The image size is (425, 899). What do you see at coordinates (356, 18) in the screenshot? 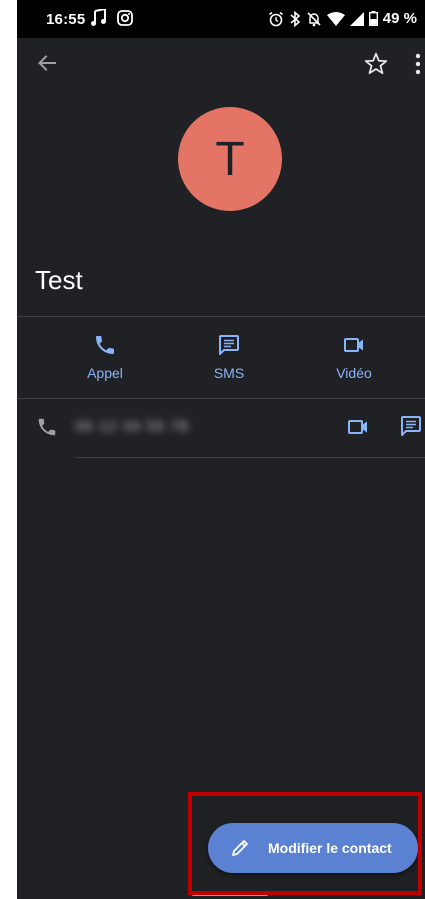
I see `signal-icon` at bounding box center [356, 18].